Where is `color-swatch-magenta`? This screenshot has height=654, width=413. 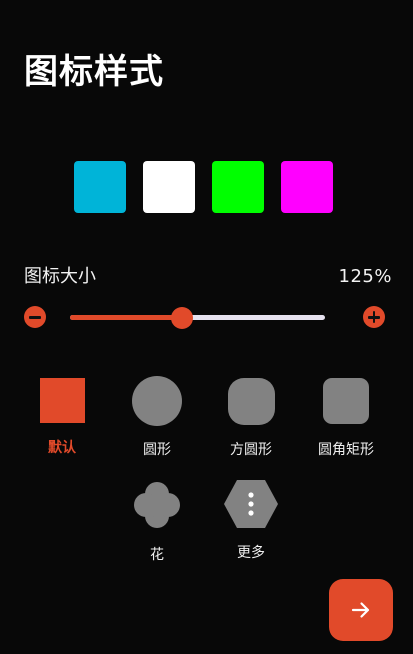 color-swatch-magenta is located at coordinates (307, 187).